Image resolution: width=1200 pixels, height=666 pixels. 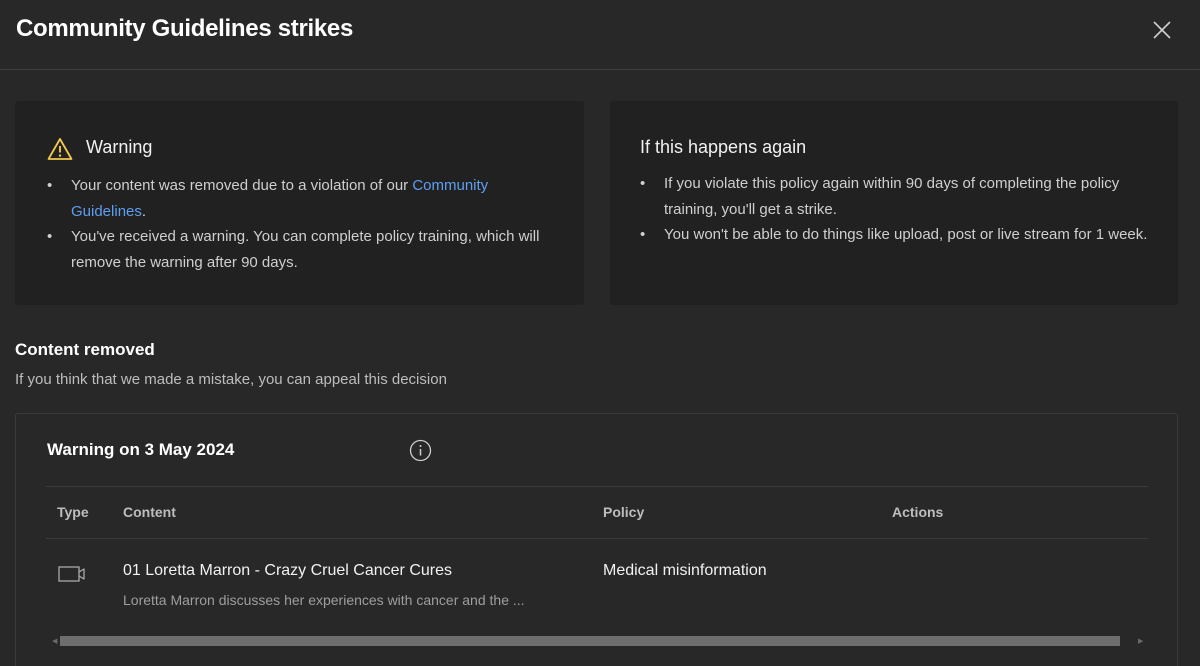 I want to click on scroll-left-arrow-icon: ◀, so click(x=54, y=641).